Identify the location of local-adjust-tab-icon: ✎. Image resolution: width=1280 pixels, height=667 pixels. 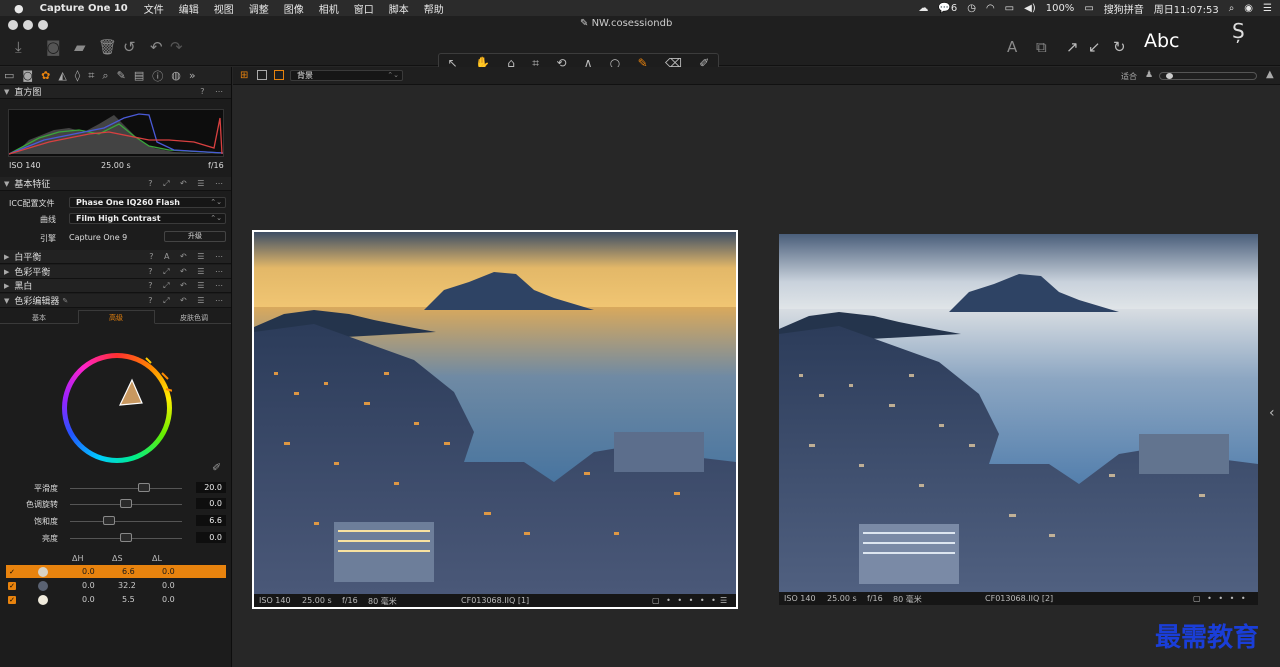
(121, 75).